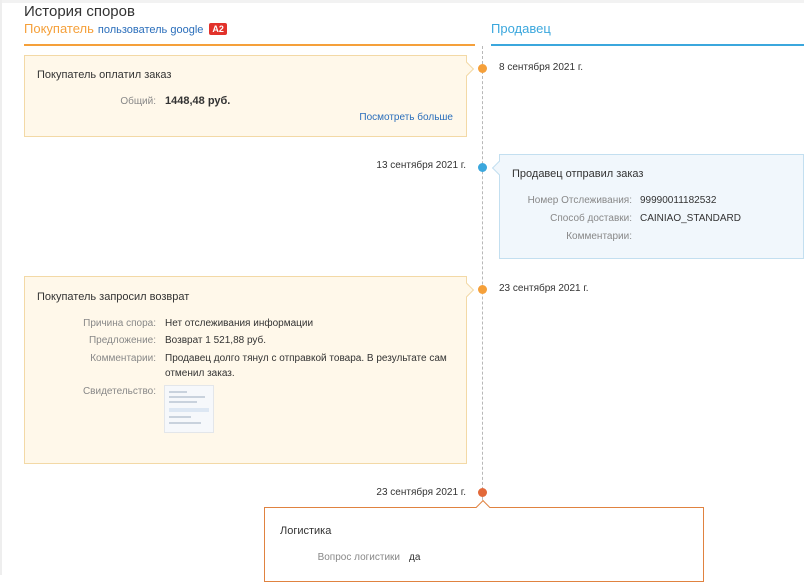 This screenshot has height=582, width=804. Describe the element at coordinates (123, 358) in the screenshot. I see `refund-comments-label: Комментарии:` at that location.